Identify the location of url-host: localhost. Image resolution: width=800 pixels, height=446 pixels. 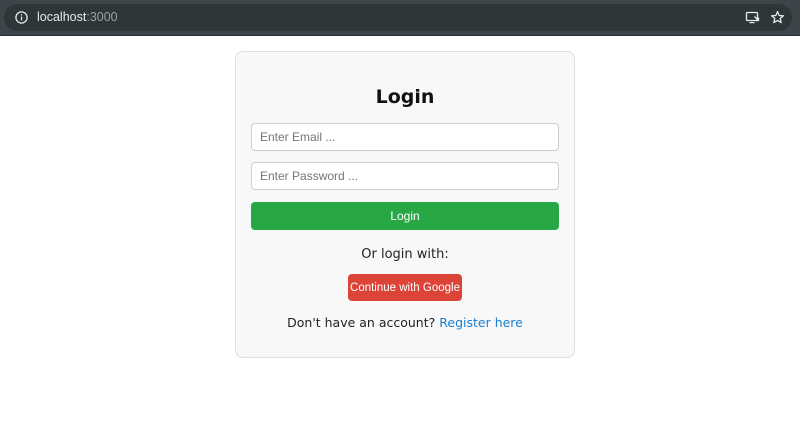
(62, 17).